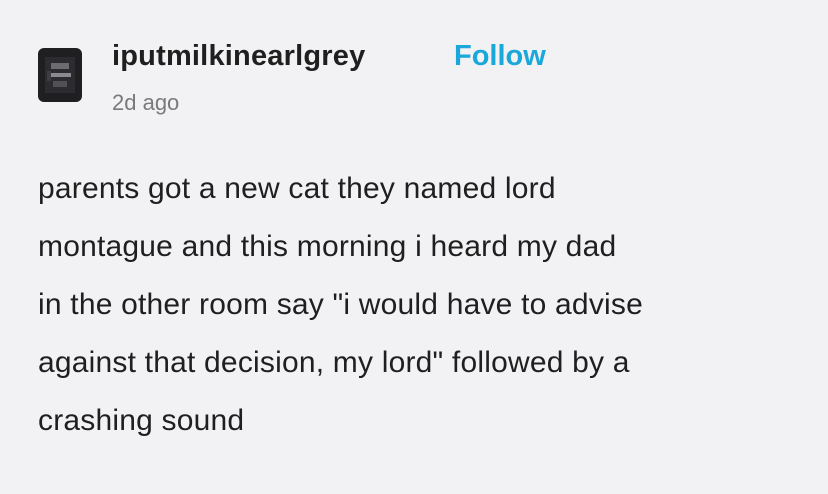 This screenshot has width=828, height=494. Describe the element at coordinates (146, 102) in the screenshot. I see `post-timestamp: 2d ago` at that location.